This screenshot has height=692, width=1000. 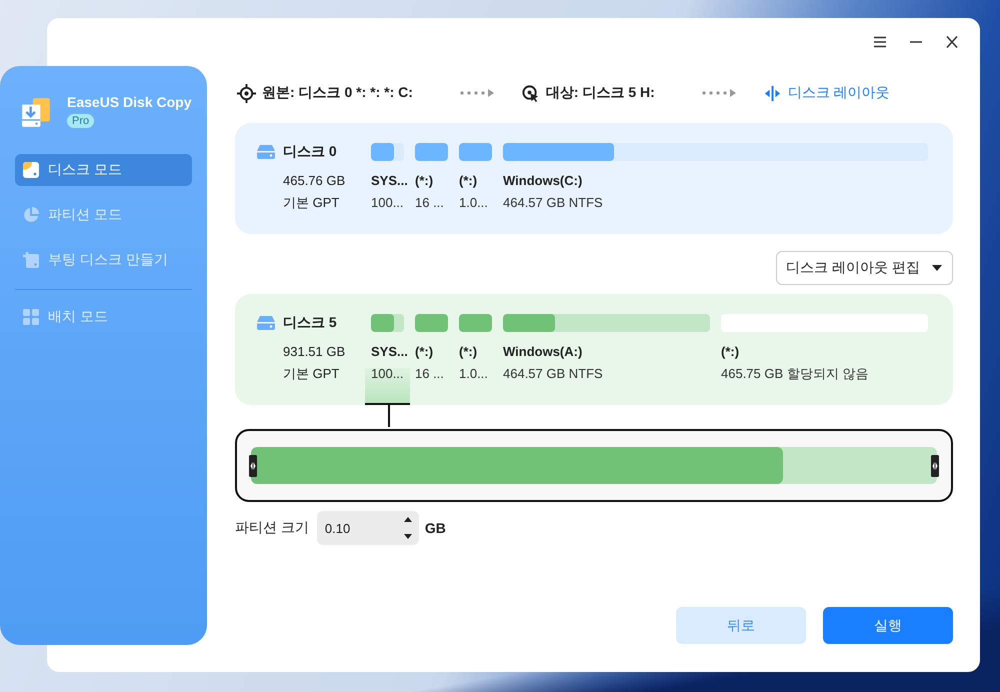 I want to click on pie-chart-icon, so click(x=31, y=215).